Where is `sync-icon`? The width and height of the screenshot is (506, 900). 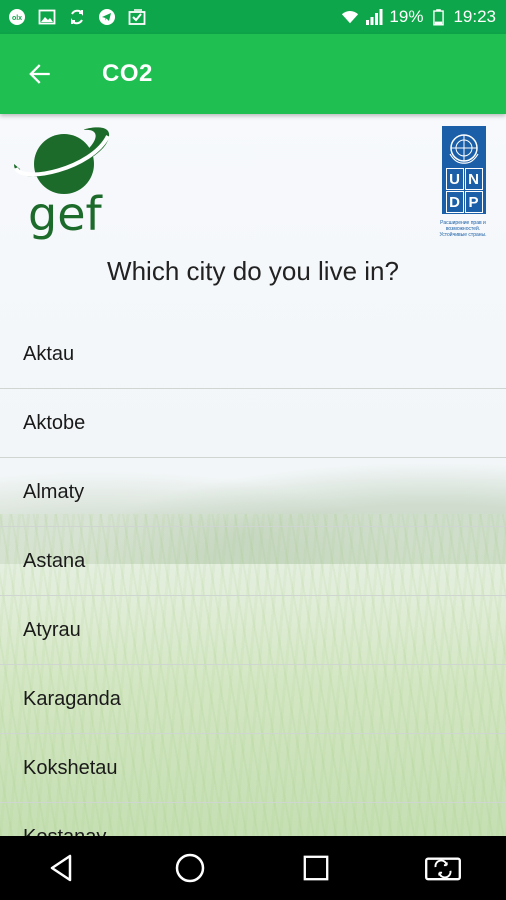 sync-icon is located at coordinates (77, 17).